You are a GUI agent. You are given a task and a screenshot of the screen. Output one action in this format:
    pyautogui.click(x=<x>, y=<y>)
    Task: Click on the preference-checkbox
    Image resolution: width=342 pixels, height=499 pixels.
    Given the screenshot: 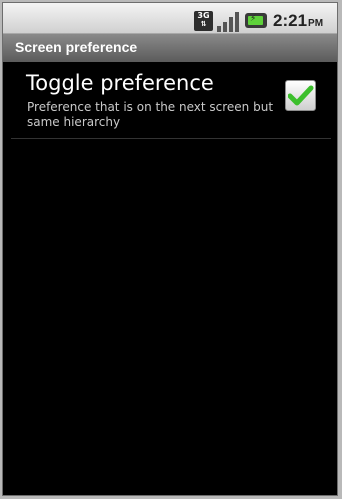 What is the action you would take?
    pyautogui.click(x=300, y=95)
    